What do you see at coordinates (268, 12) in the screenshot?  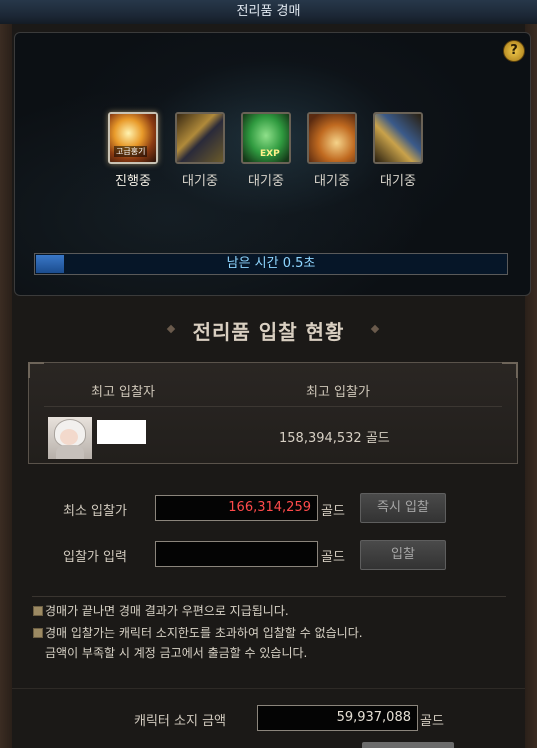 I see `window-title: 전리품 경매` at bounding box center [268, 12].